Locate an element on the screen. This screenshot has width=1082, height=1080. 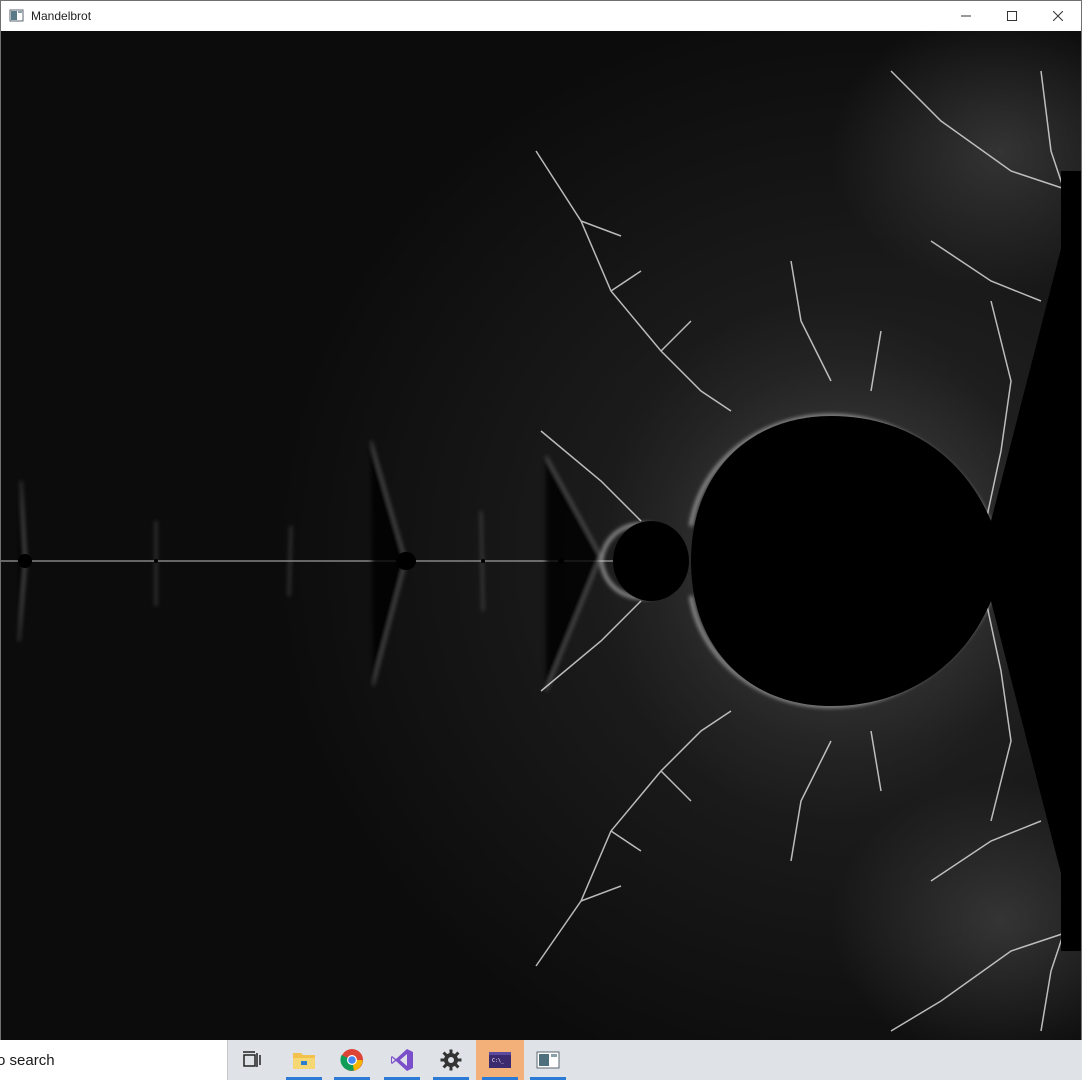
console-icon: C:\_ is located at coordinates (500, 1060).